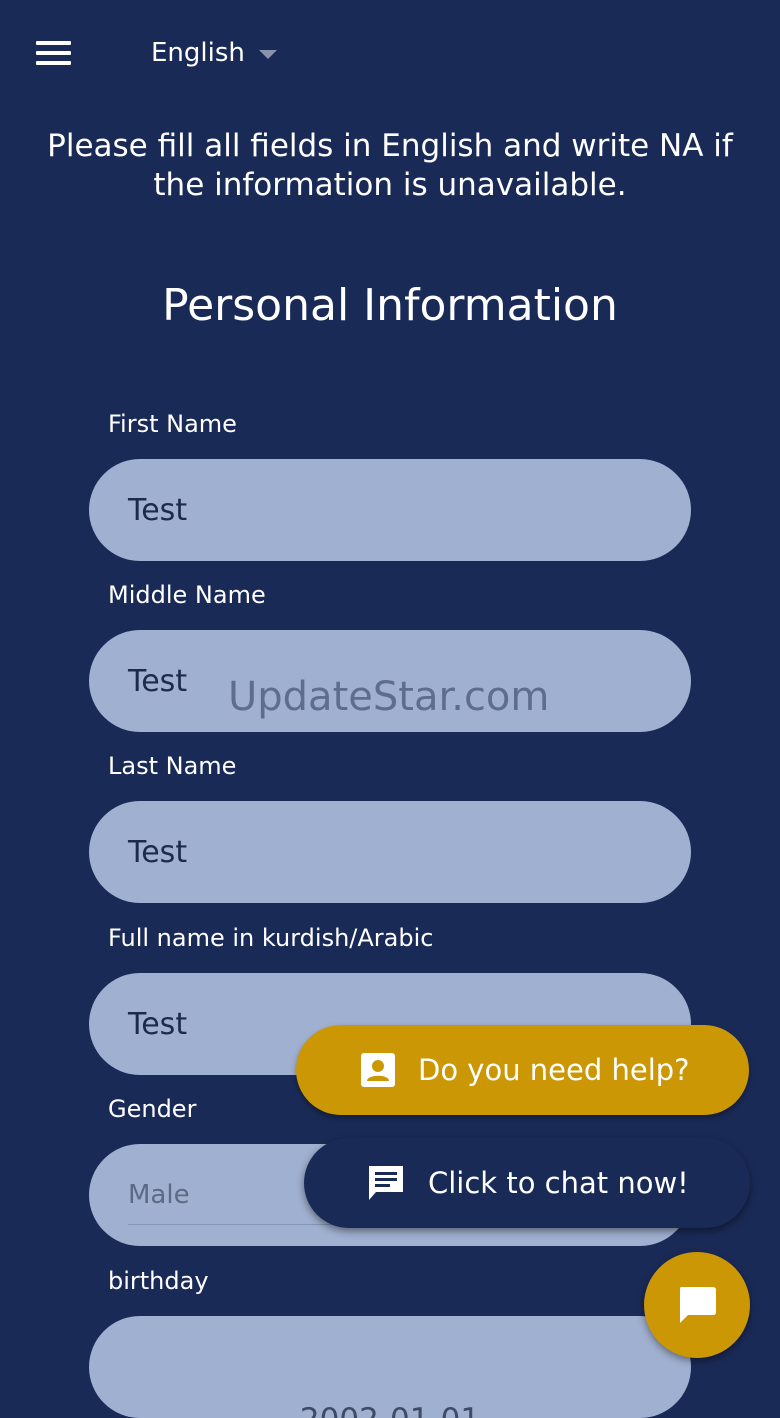  Describe the element at coordinates (198, 53) in the screenshot. I see `language-label: English` at that location.